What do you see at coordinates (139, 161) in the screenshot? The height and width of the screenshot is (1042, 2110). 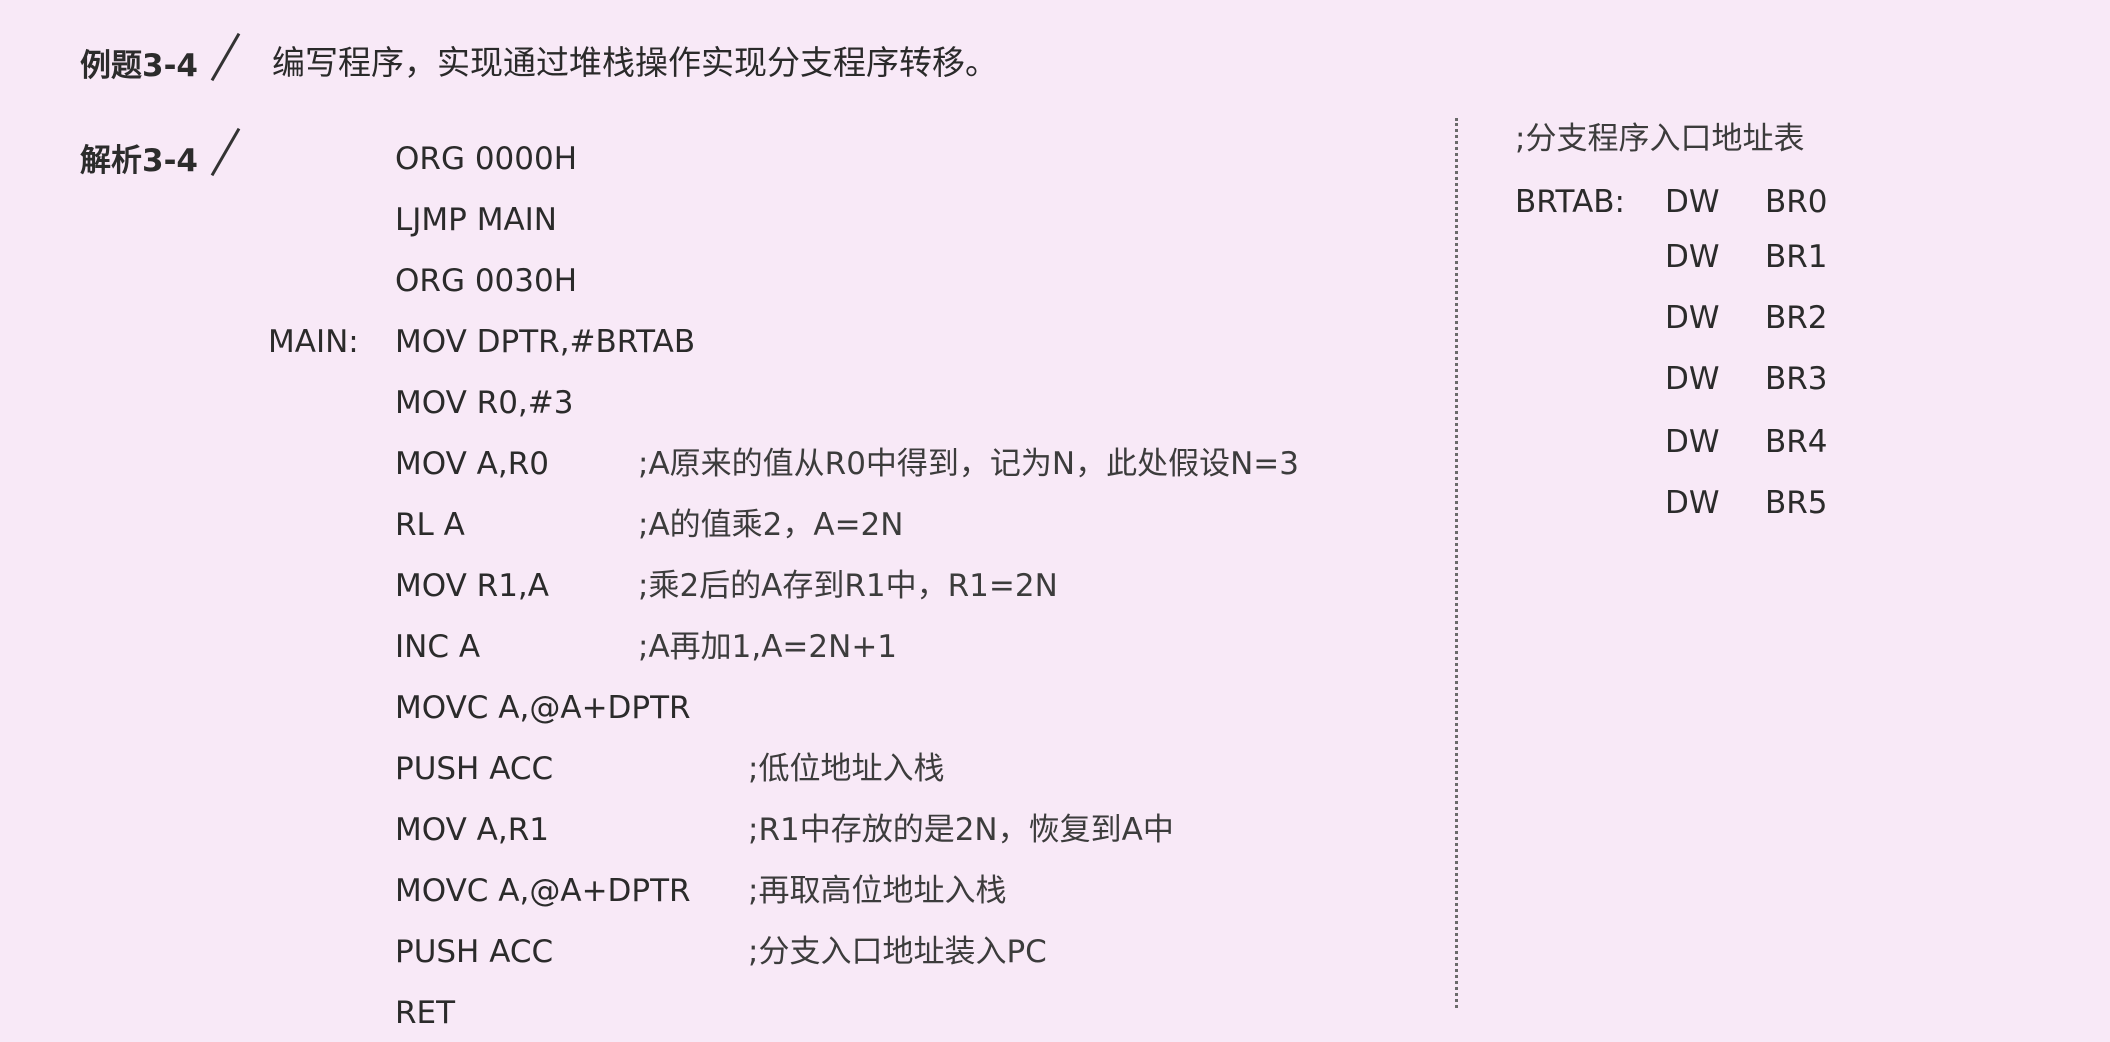 I see `analysis-label: 解析3-4` at bounding box center [139, 161].